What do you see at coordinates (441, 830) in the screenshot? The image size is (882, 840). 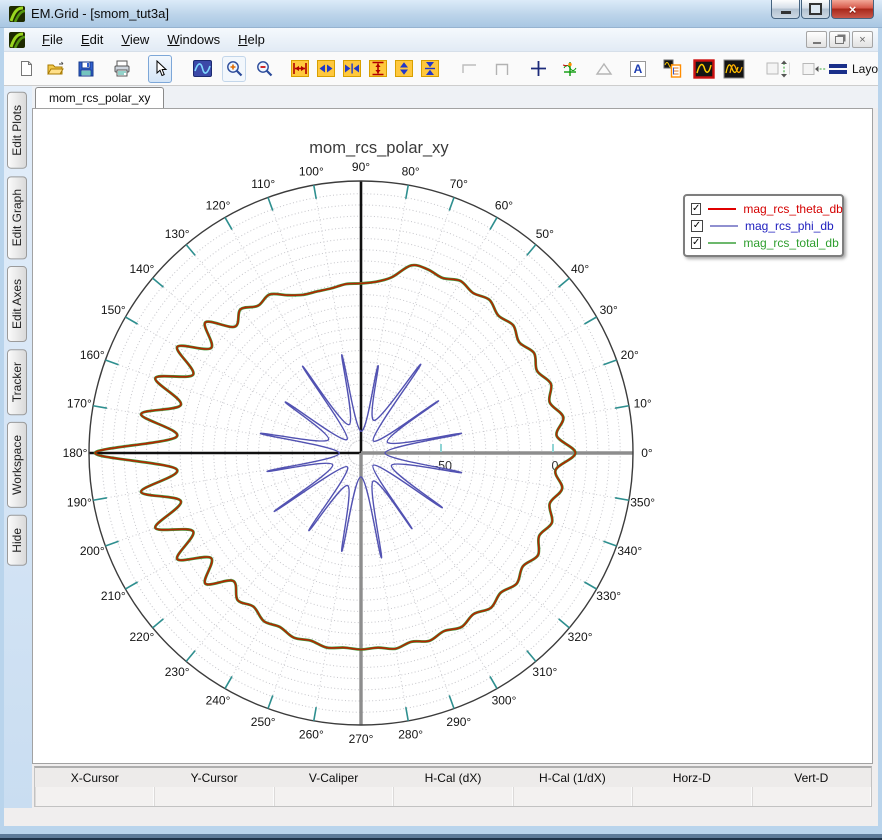 I see `window-frame-bottom` at bounding box center [441, 830].